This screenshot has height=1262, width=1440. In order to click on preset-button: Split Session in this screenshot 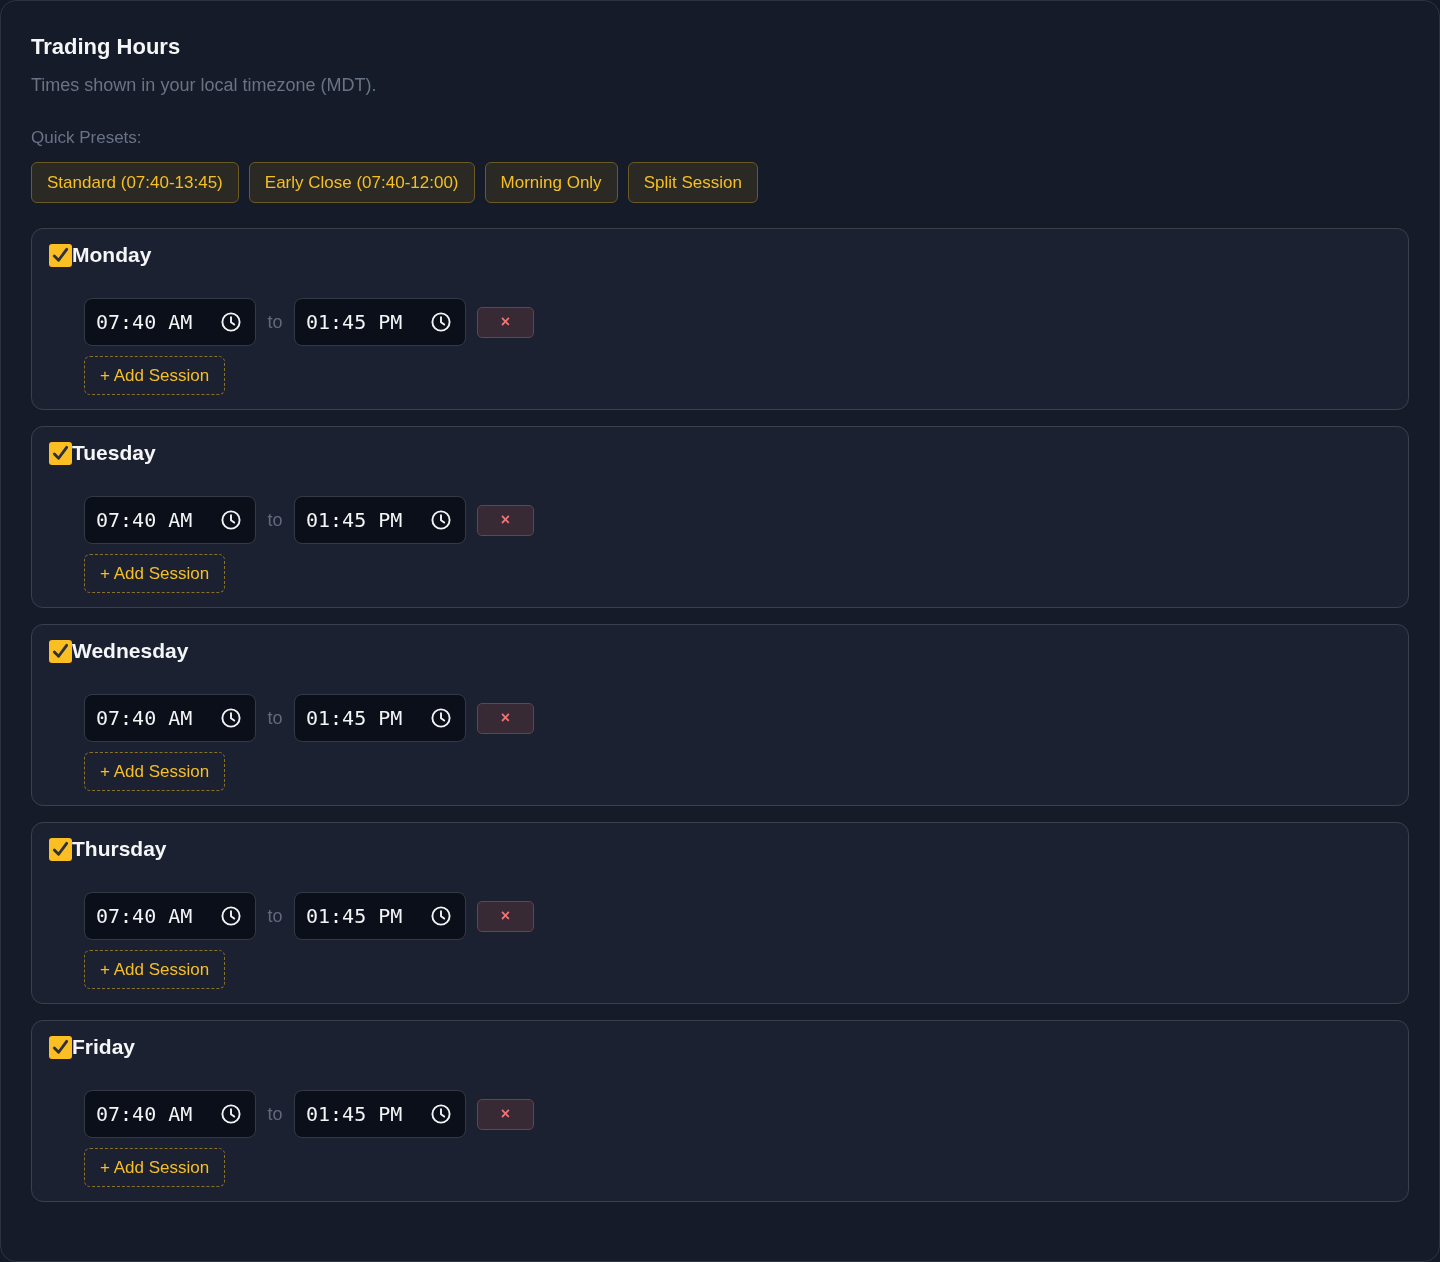, I will do `click(692, 182)`.